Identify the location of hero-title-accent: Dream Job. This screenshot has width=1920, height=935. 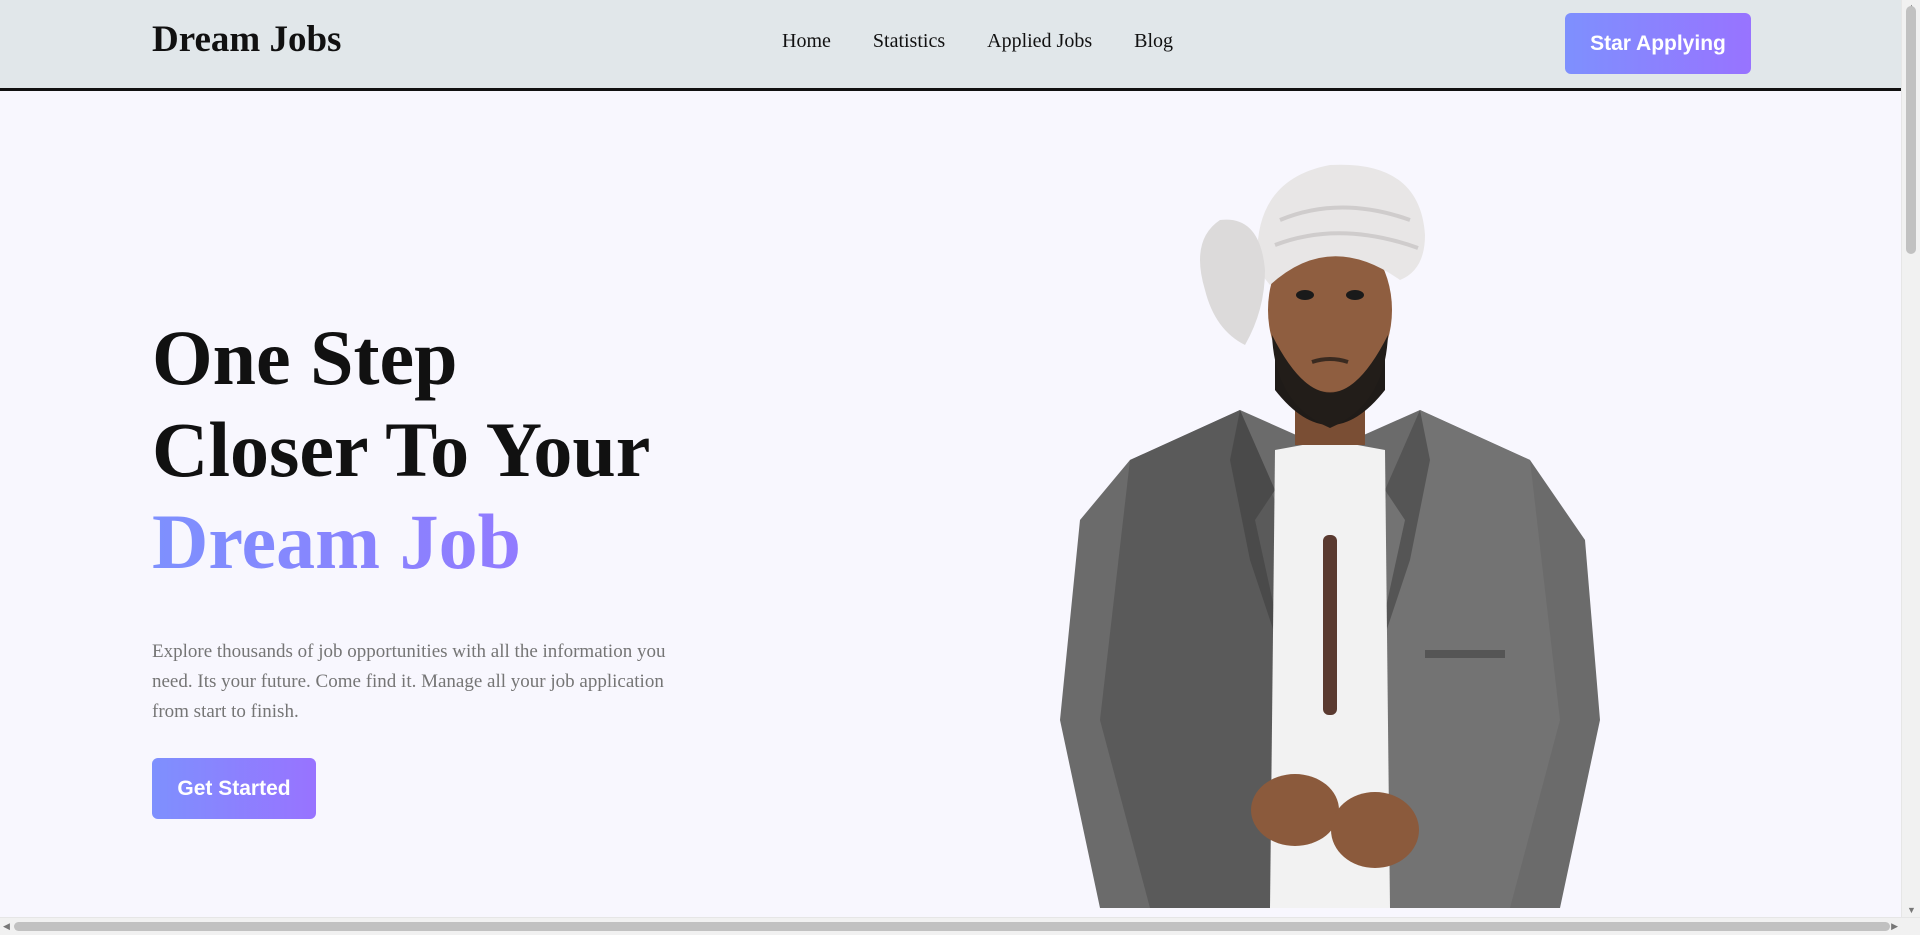
(401, 542).